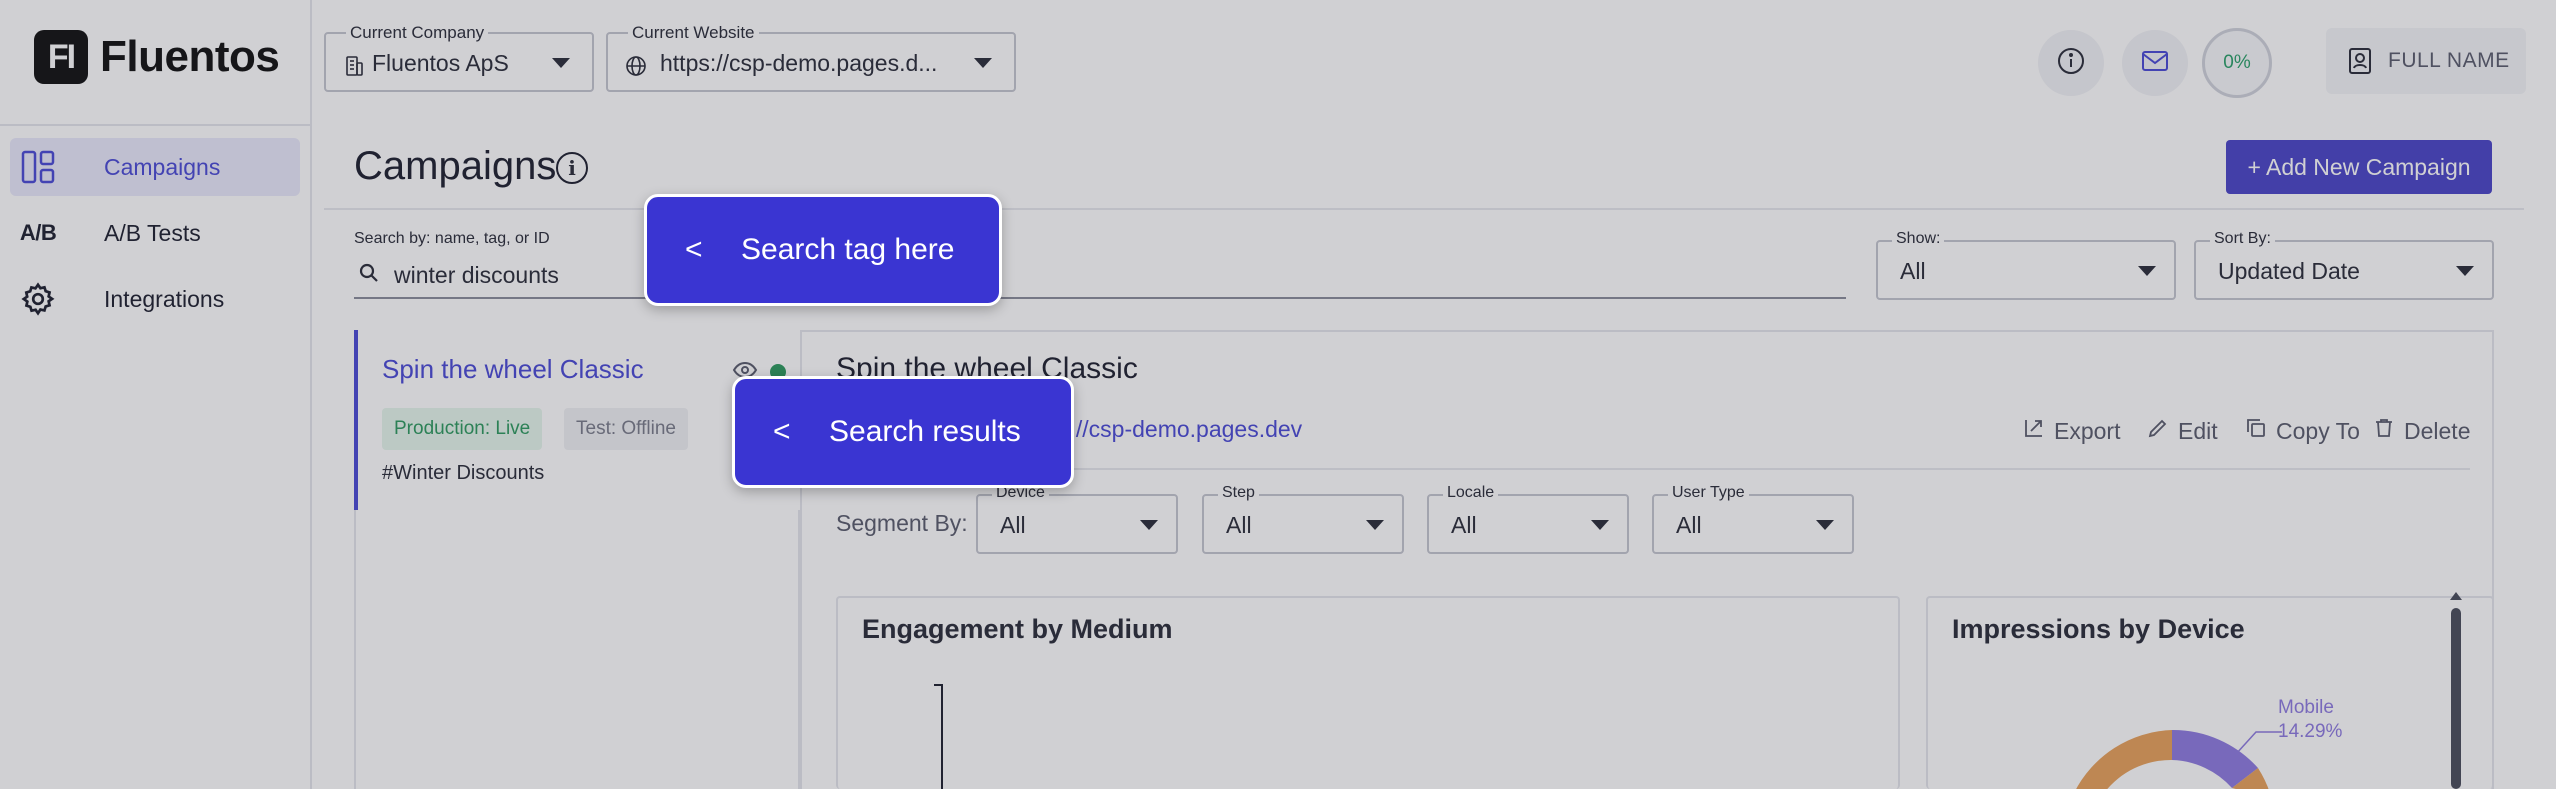 The height and width of the screenshot is (789, 2556). I want to click on sort-by-value: Updated Date, so click(2289, 271).